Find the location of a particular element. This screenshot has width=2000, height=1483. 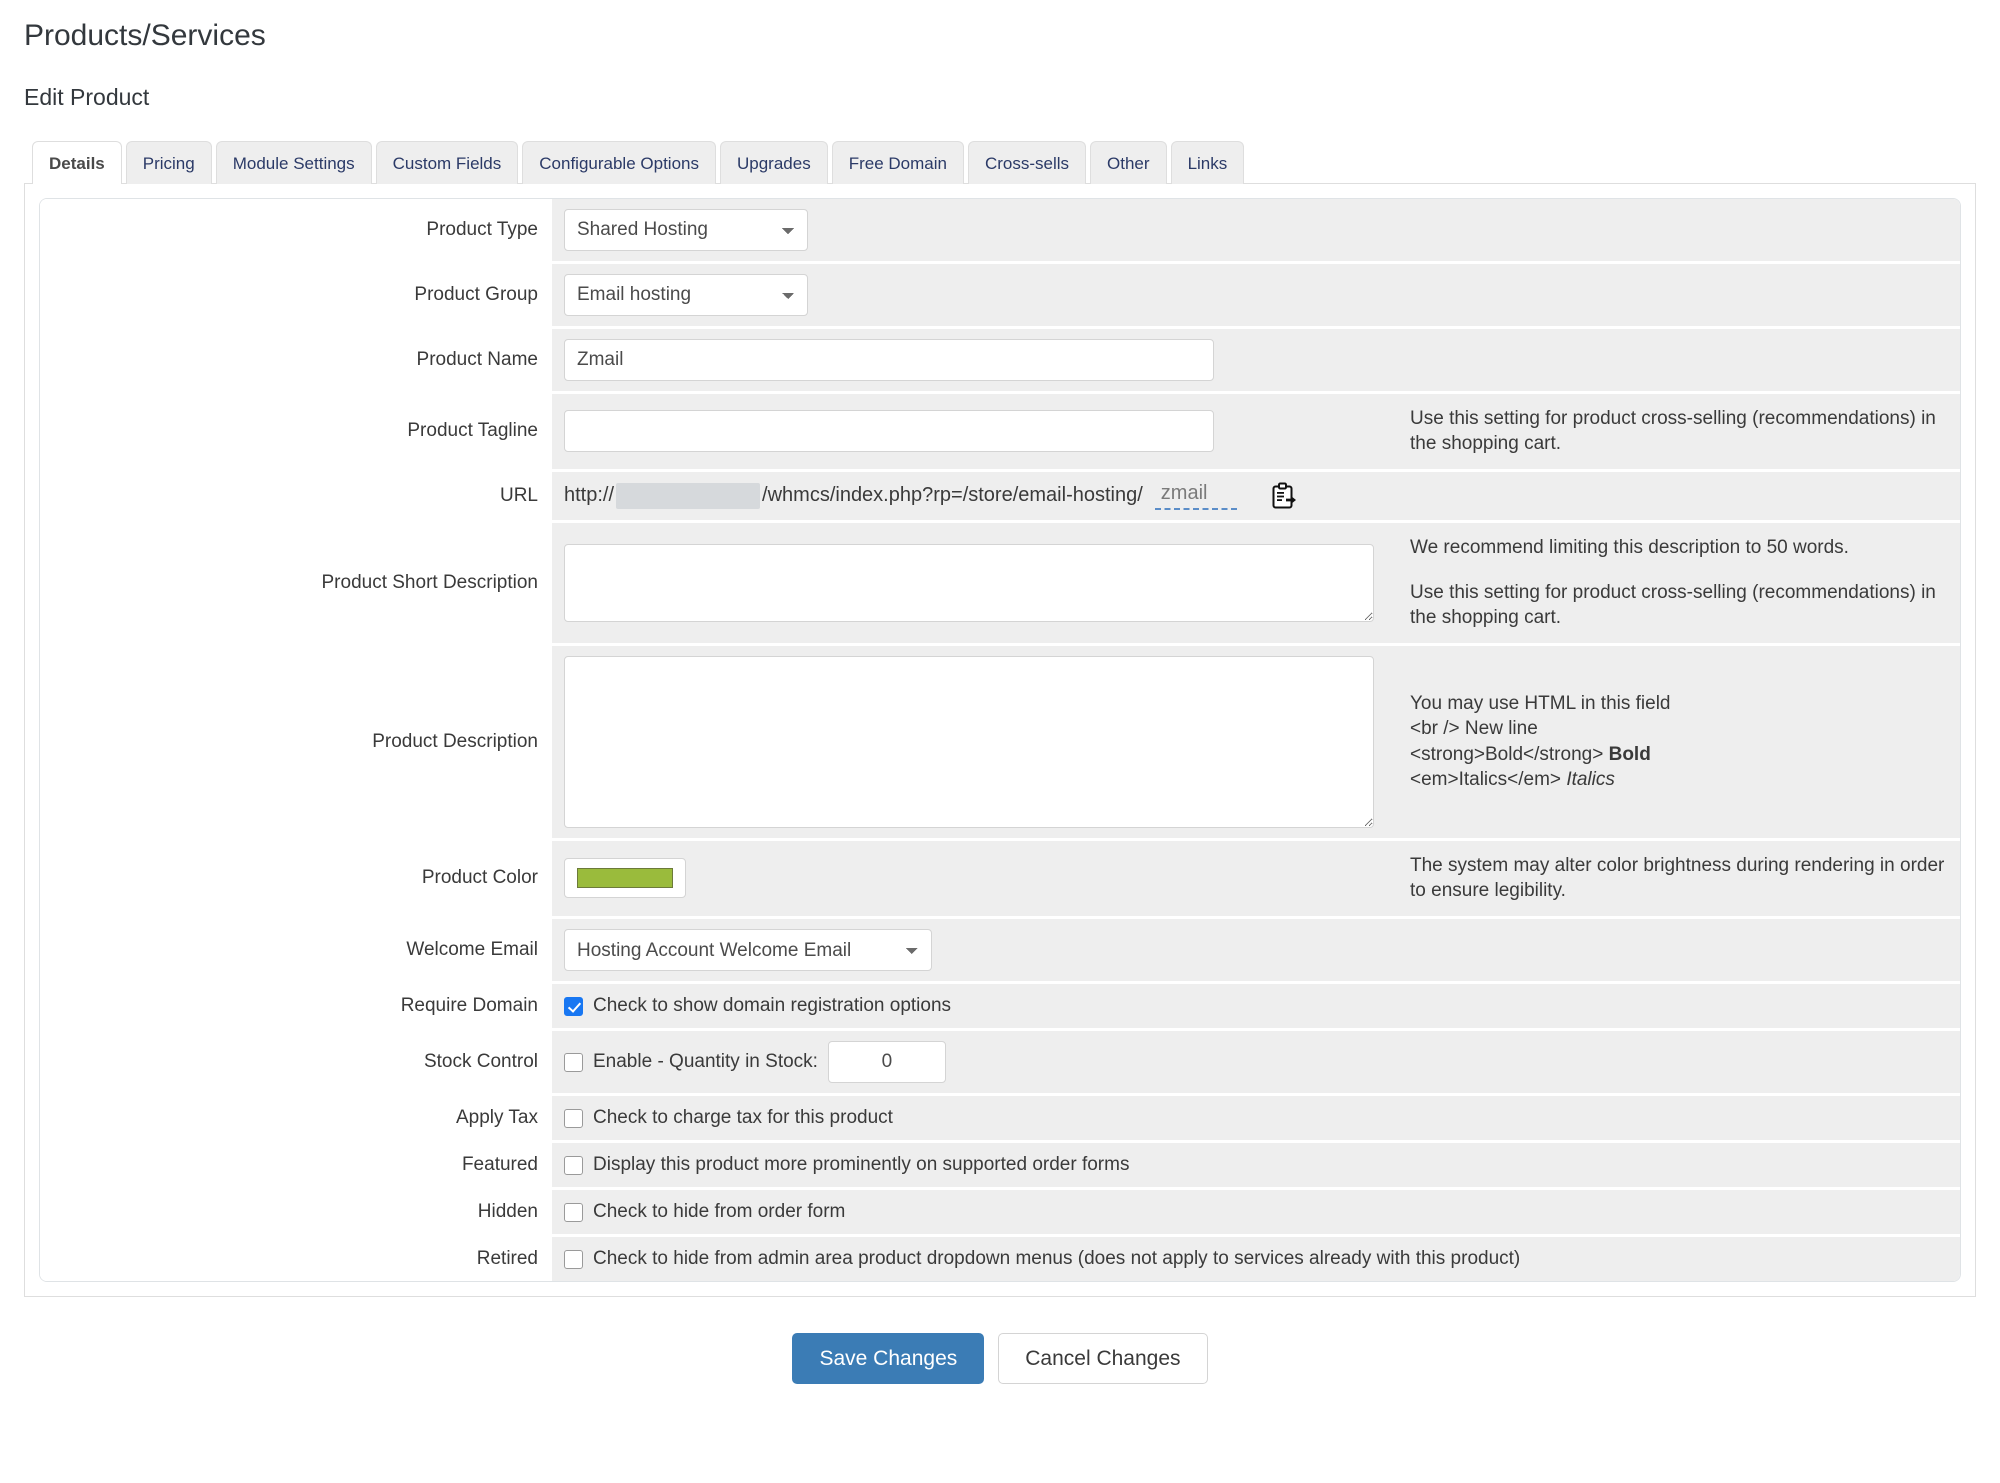

product-color-picker is located at coordinates (625, 878).